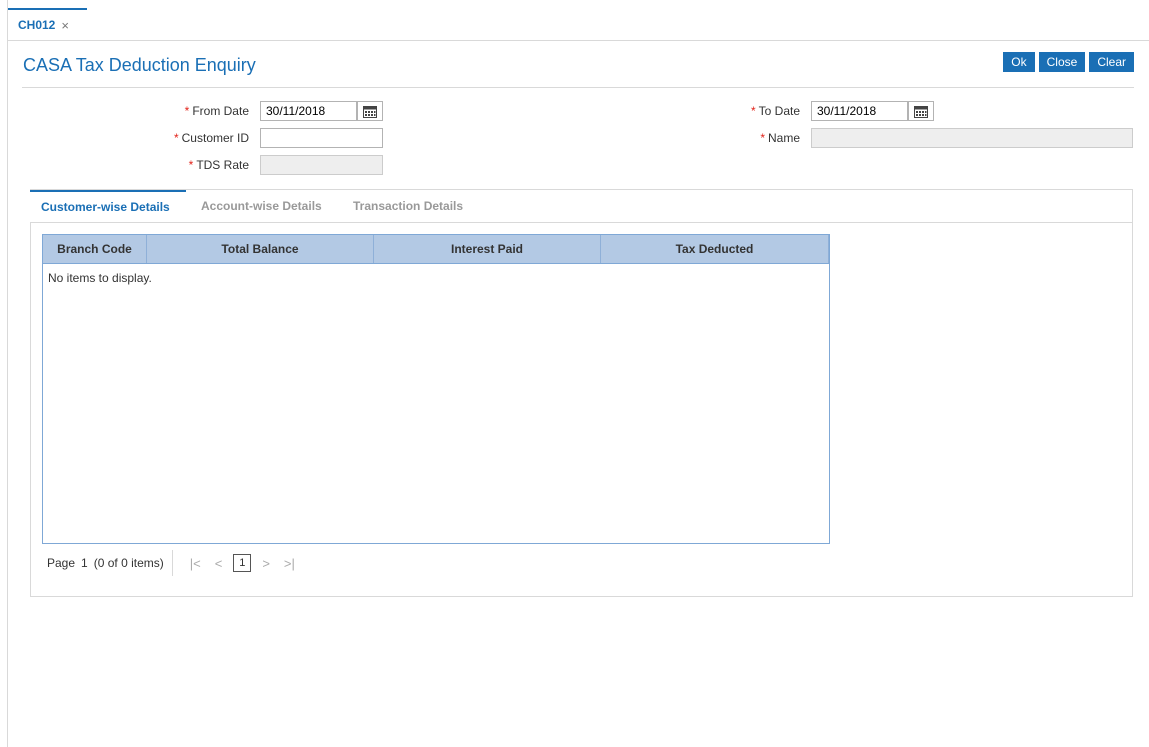  Describe the element at coordinates (219, 563) in the screenshot. I see `prev-page-icon: <` at that location.